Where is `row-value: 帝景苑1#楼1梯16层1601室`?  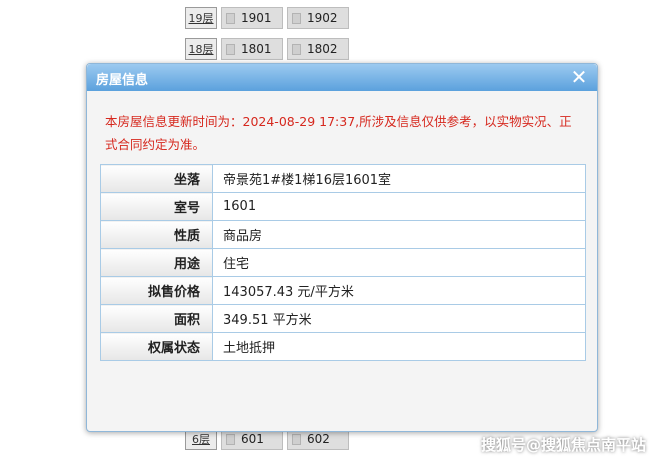
row-value: 帝景苑1#楼1梯16层1601室 is located at coordinates (399, 178).